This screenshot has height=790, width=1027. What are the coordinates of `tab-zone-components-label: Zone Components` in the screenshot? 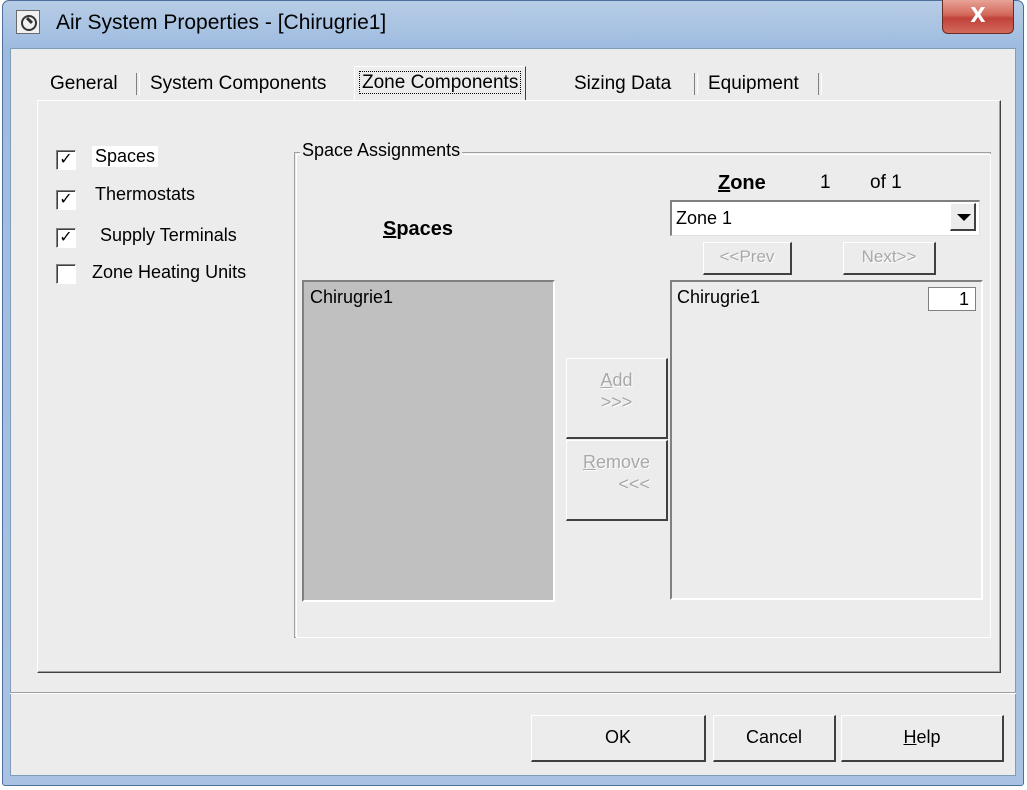 It's located at (440, 82).